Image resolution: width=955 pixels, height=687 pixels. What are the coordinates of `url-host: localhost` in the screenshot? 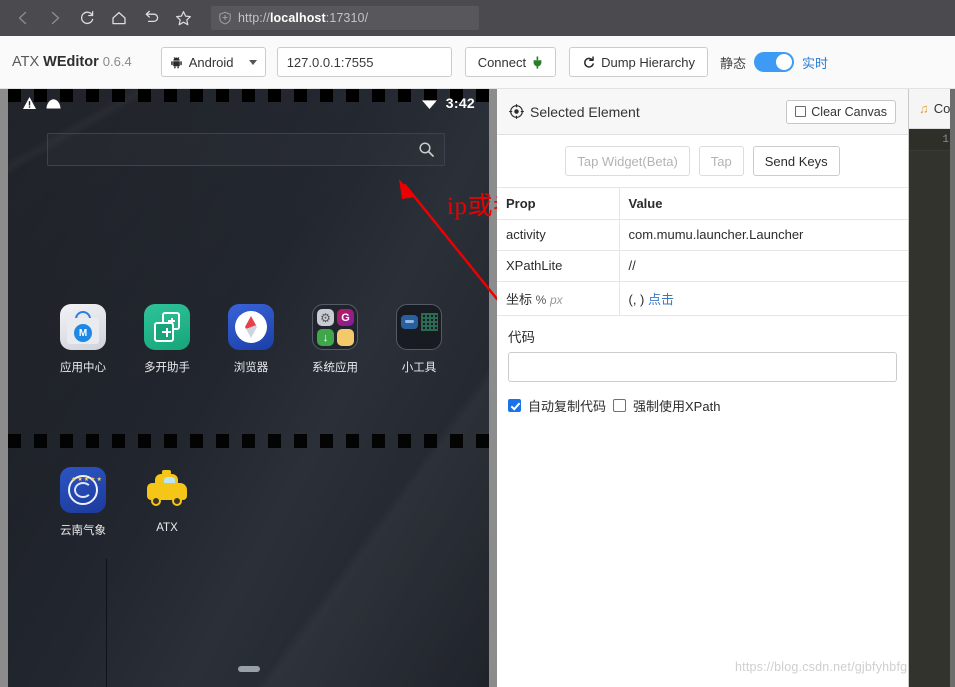 It's located at (297, 18).